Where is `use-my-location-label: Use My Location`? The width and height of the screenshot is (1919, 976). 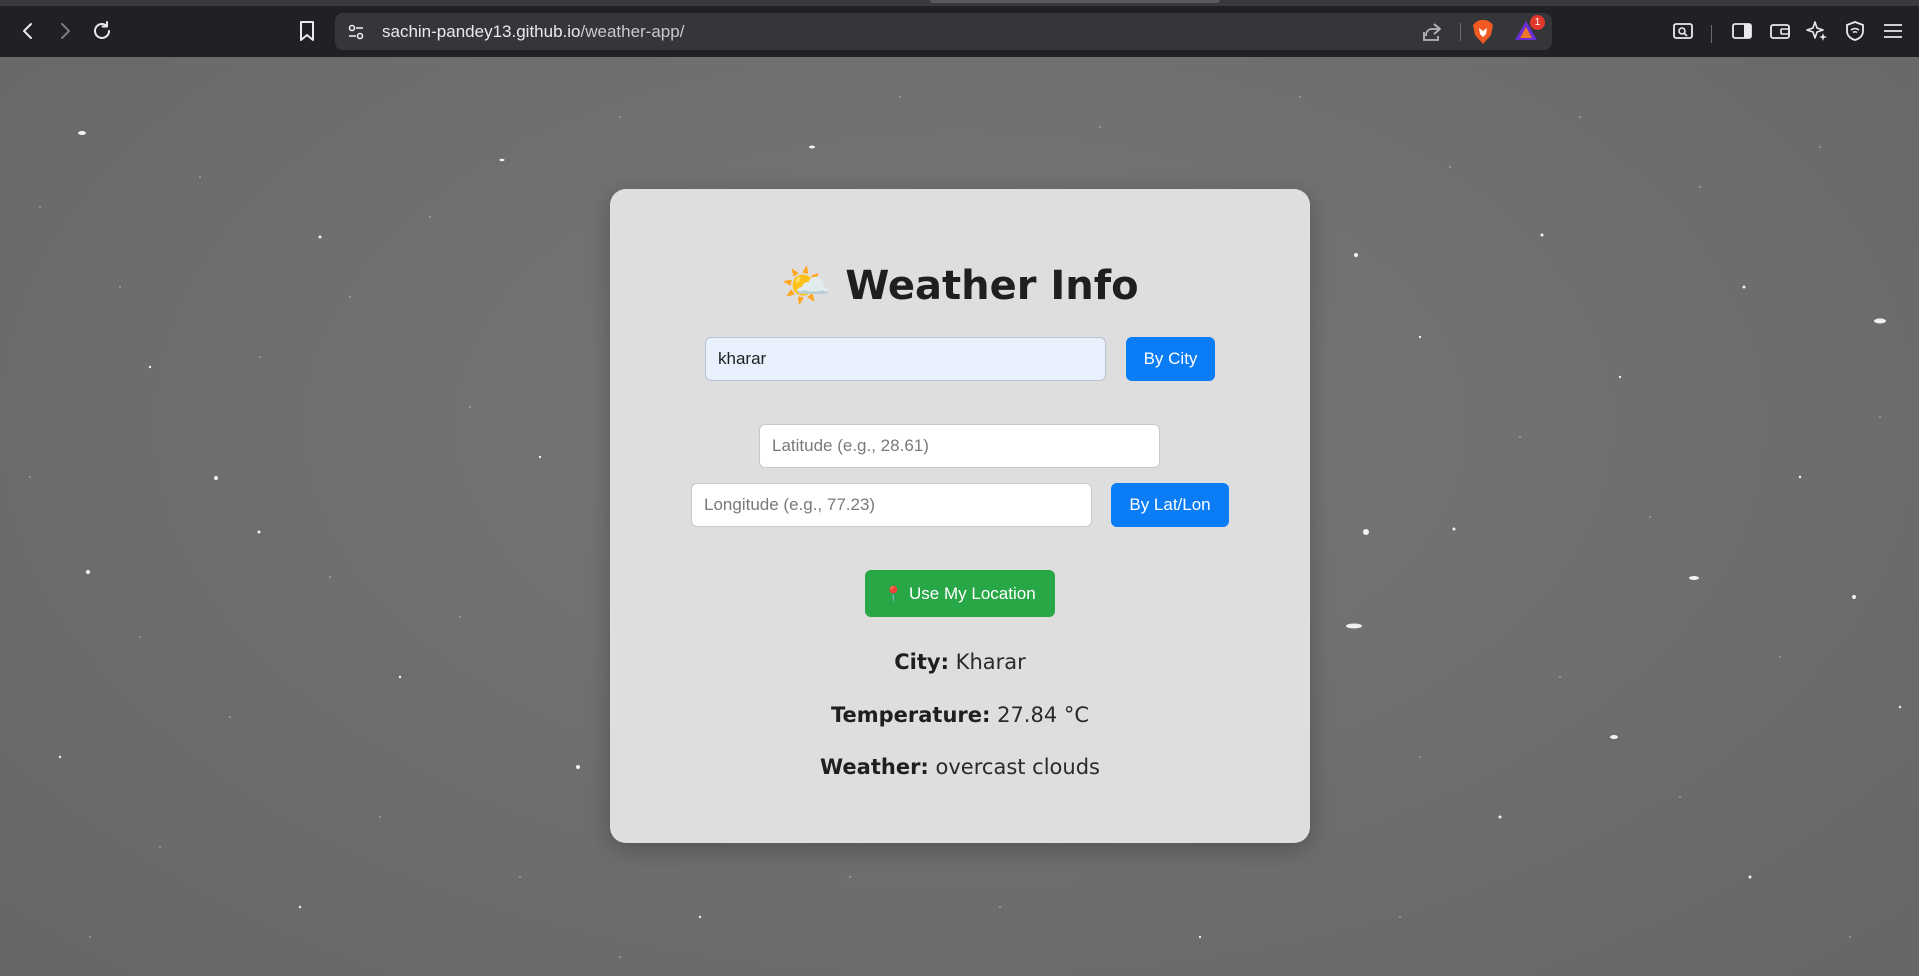
use-my-location-label: Use My Location is located at coordinates (972, 593).